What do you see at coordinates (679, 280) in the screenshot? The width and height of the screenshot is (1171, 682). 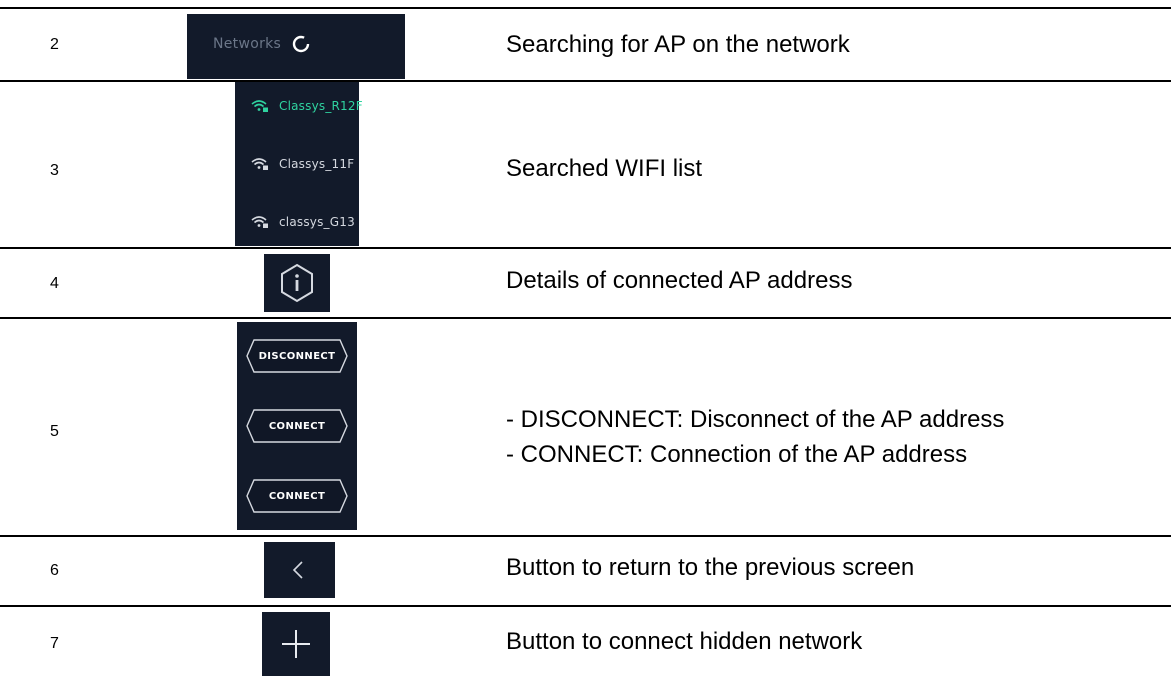 I see `row-description: Details of connected AP address` at bounding box center [679, 280].